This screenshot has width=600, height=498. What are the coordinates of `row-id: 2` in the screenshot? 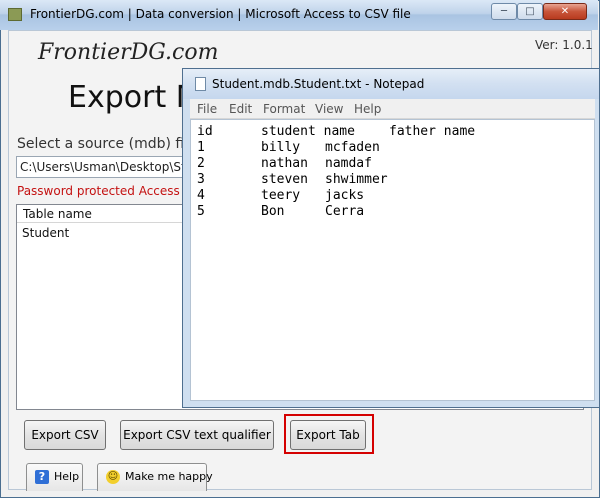 It's located at (201, 163).